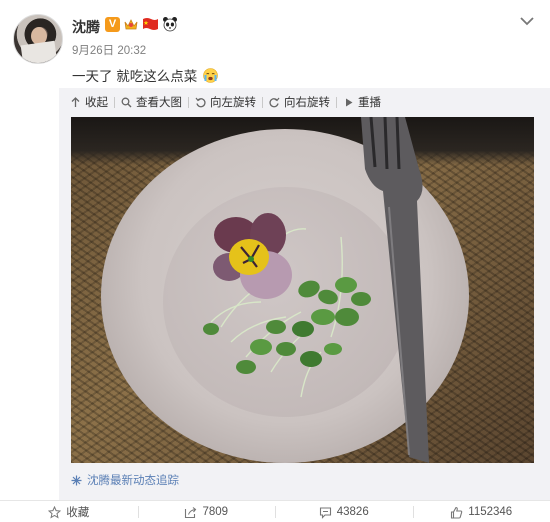  I want to click on follow-trend-label: 沈腾最新动态追踪, so click(133, 481).